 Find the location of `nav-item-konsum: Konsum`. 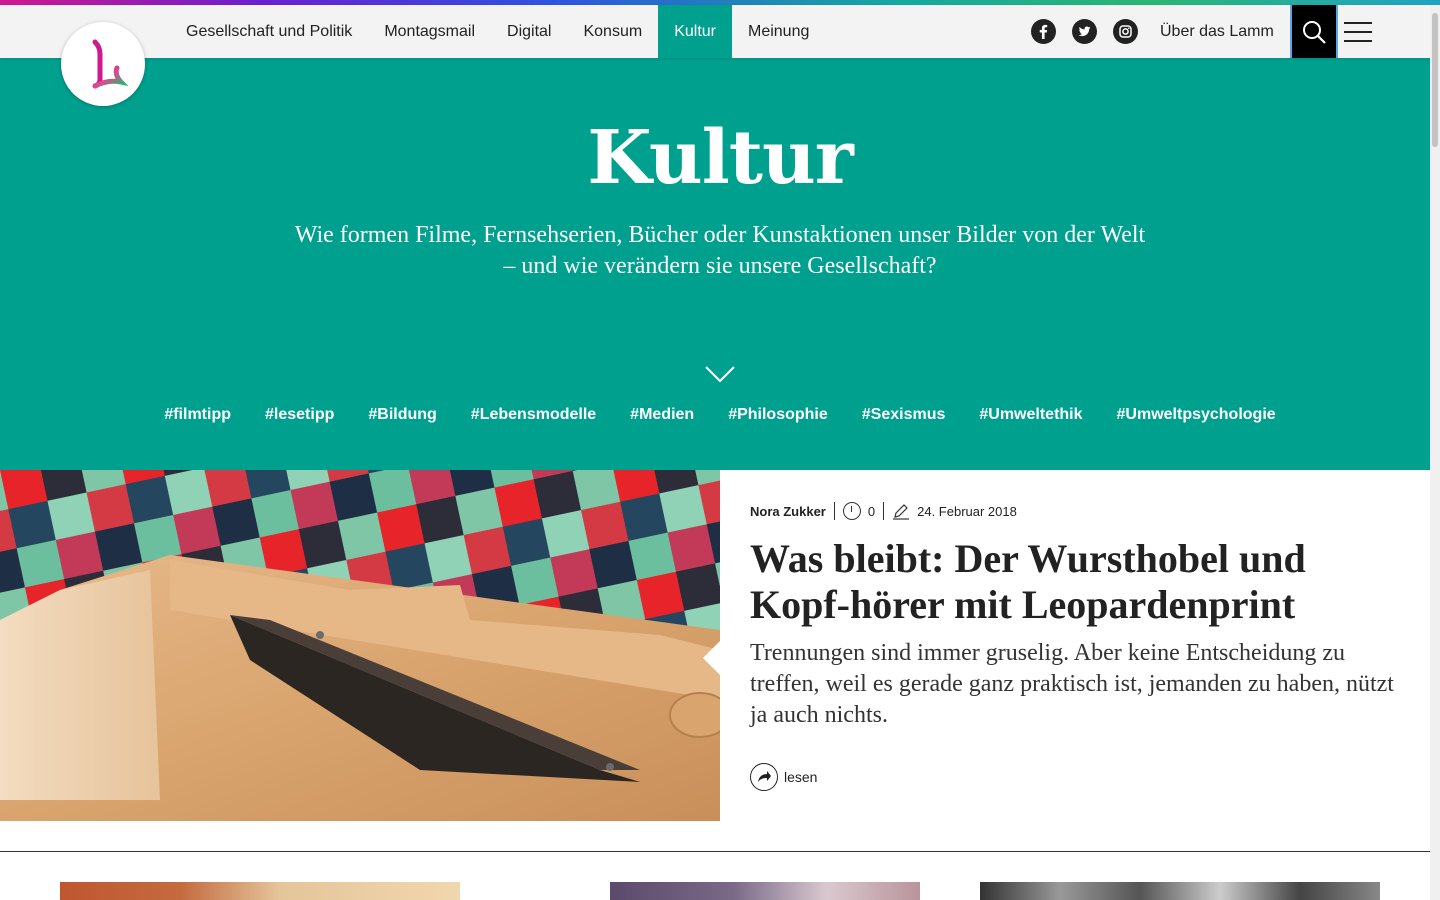

nav-item-konsum: Konsum is located at coordinates (612, 31).